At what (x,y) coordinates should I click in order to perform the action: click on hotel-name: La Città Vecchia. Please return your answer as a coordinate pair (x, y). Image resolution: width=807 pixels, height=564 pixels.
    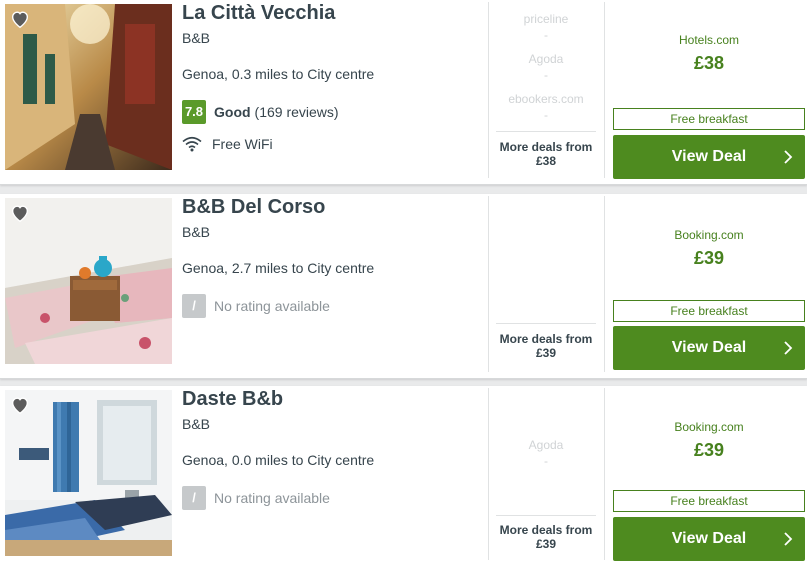
    Looking at the image, I should click on (258, 13).